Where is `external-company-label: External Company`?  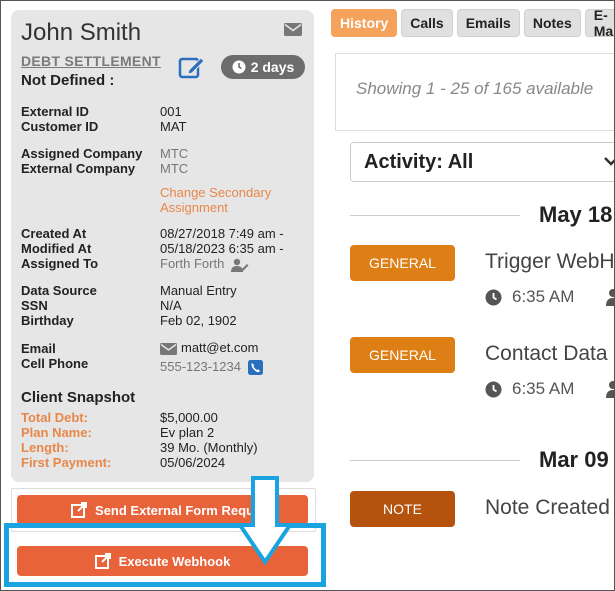
external-company-label: External Company is located at coordinates (78, 168).